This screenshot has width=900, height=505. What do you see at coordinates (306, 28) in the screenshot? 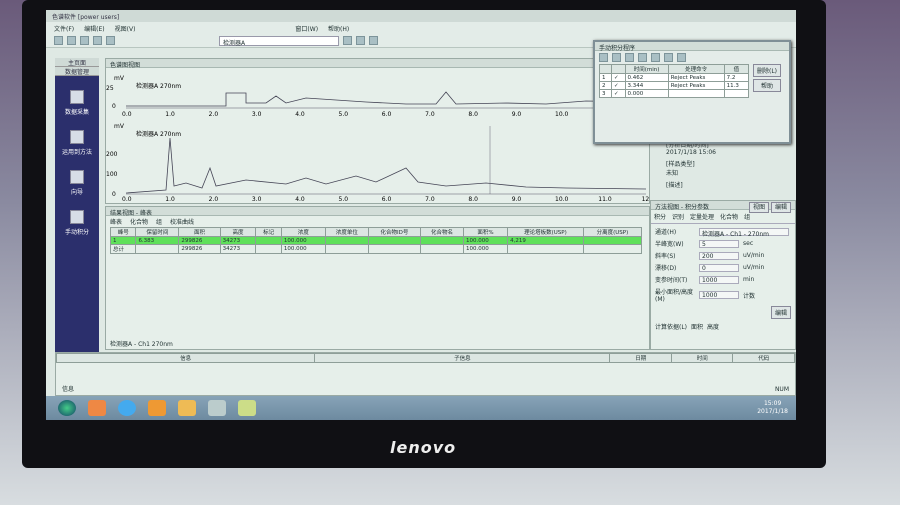
I see `menu-window: 窗口(W)` at bounding box center [306, 28].